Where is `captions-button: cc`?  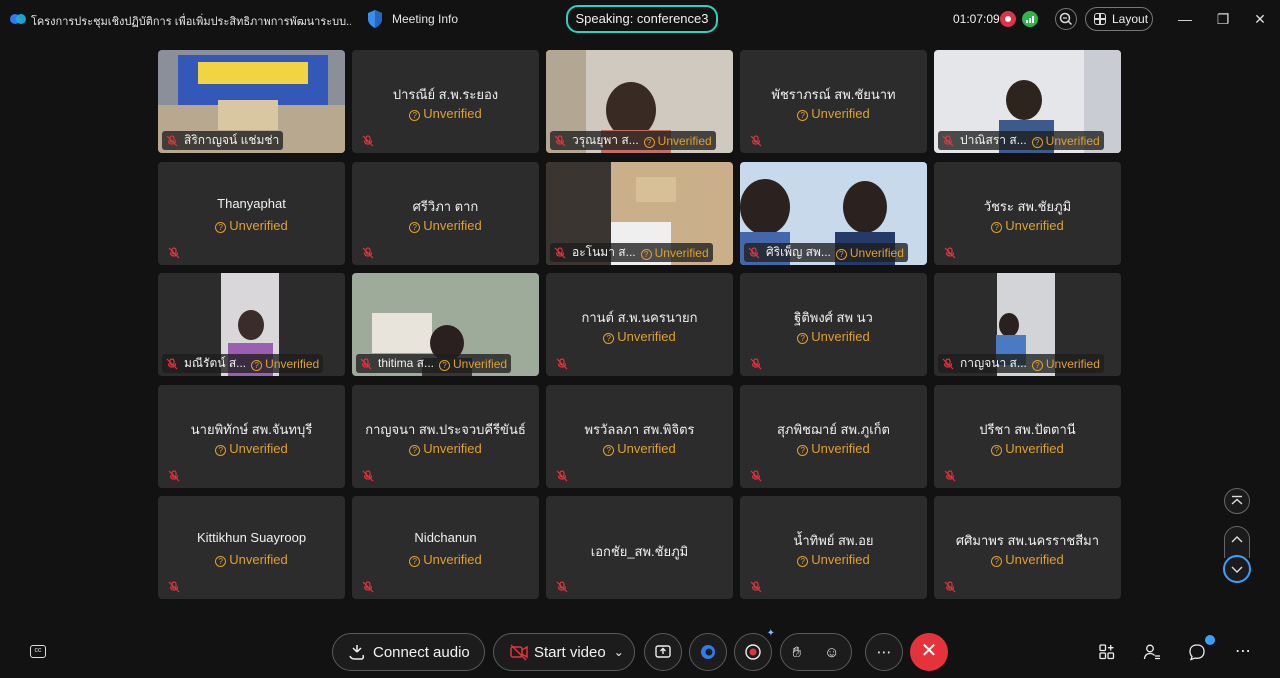 captions-button: cc is located at coordinates (38, 651).